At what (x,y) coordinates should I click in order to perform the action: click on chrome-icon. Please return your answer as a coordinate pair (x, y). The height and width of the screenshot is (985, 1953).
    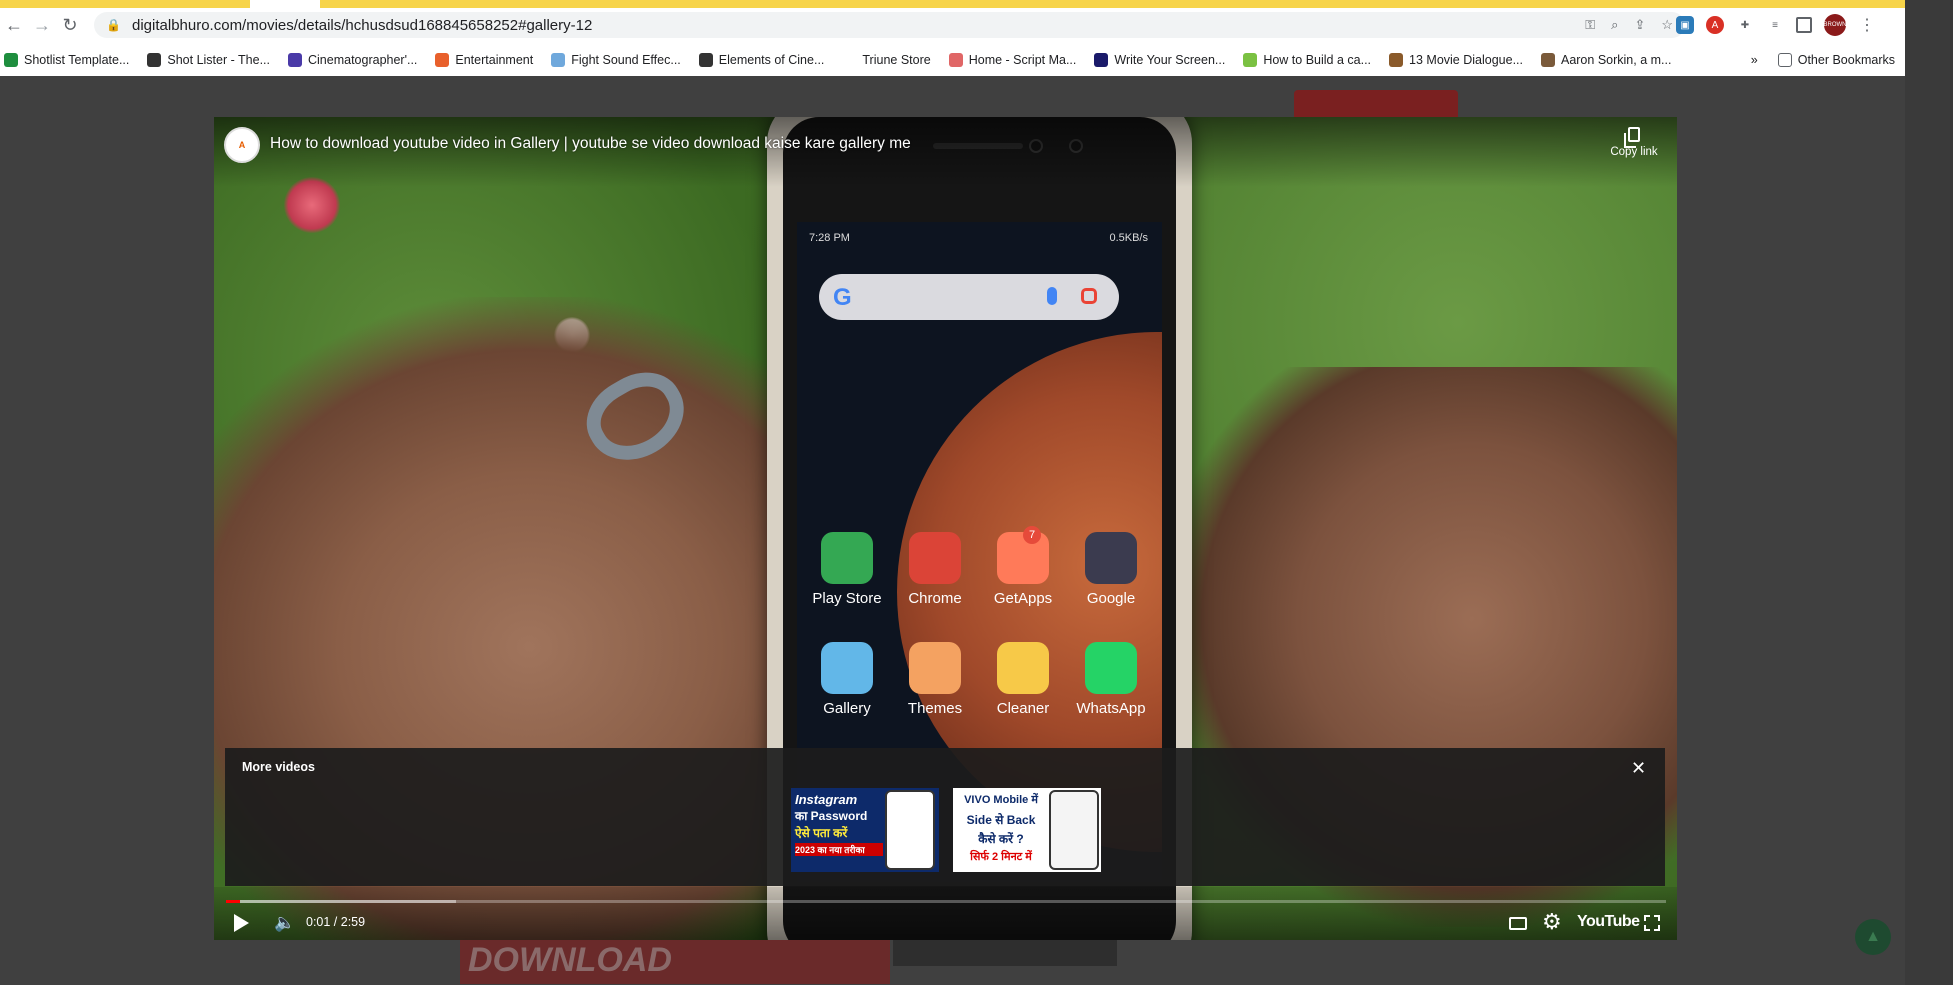
    Looking at the image, I should click on (935, 558).